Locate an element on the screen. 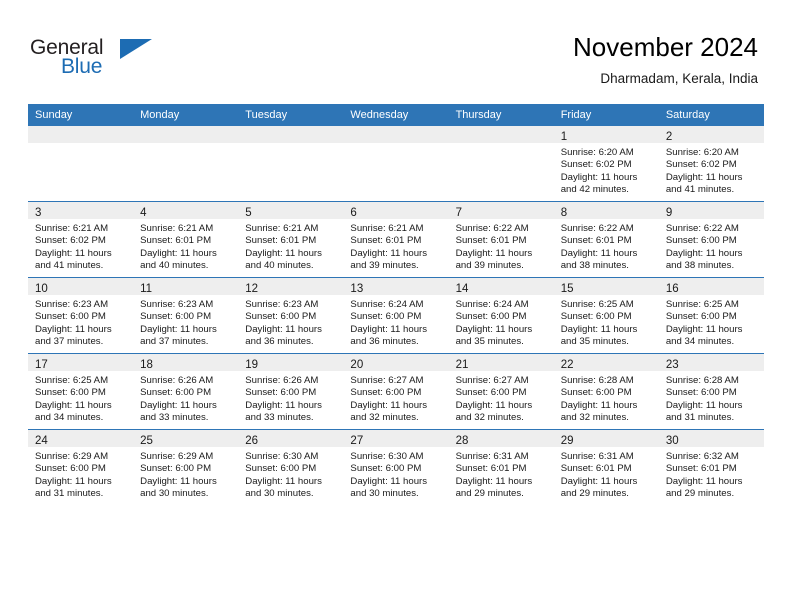 This screenshot has width=792, height=612. day-number-band: 9 is located at coordinates (711, 210).